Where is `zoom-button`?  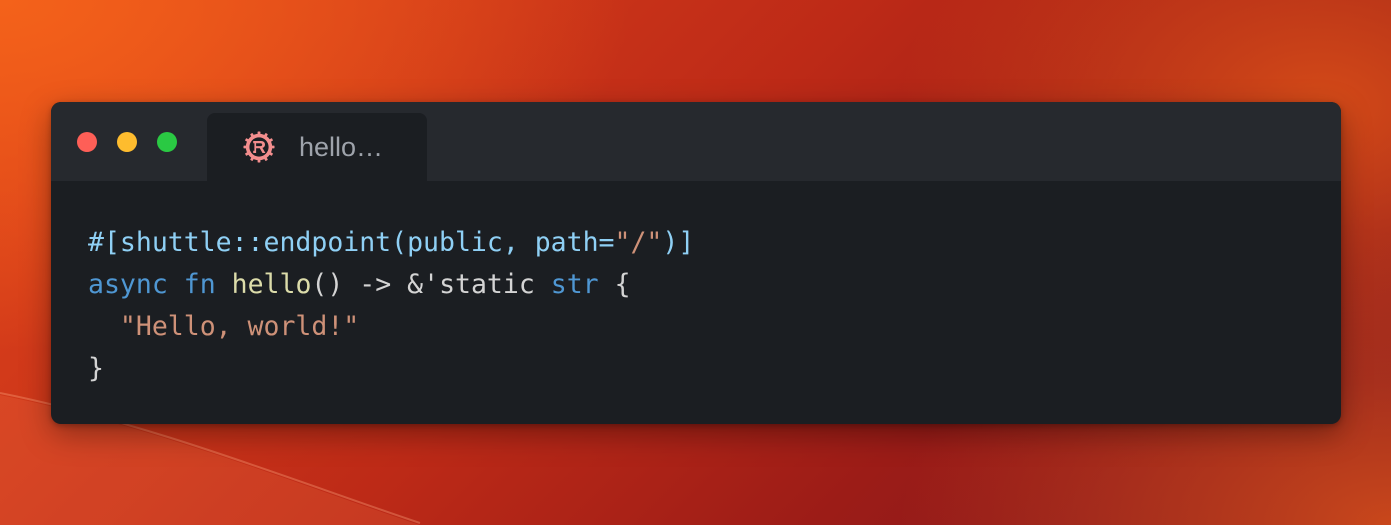
zoom-button is located at coordinates (167, 142).